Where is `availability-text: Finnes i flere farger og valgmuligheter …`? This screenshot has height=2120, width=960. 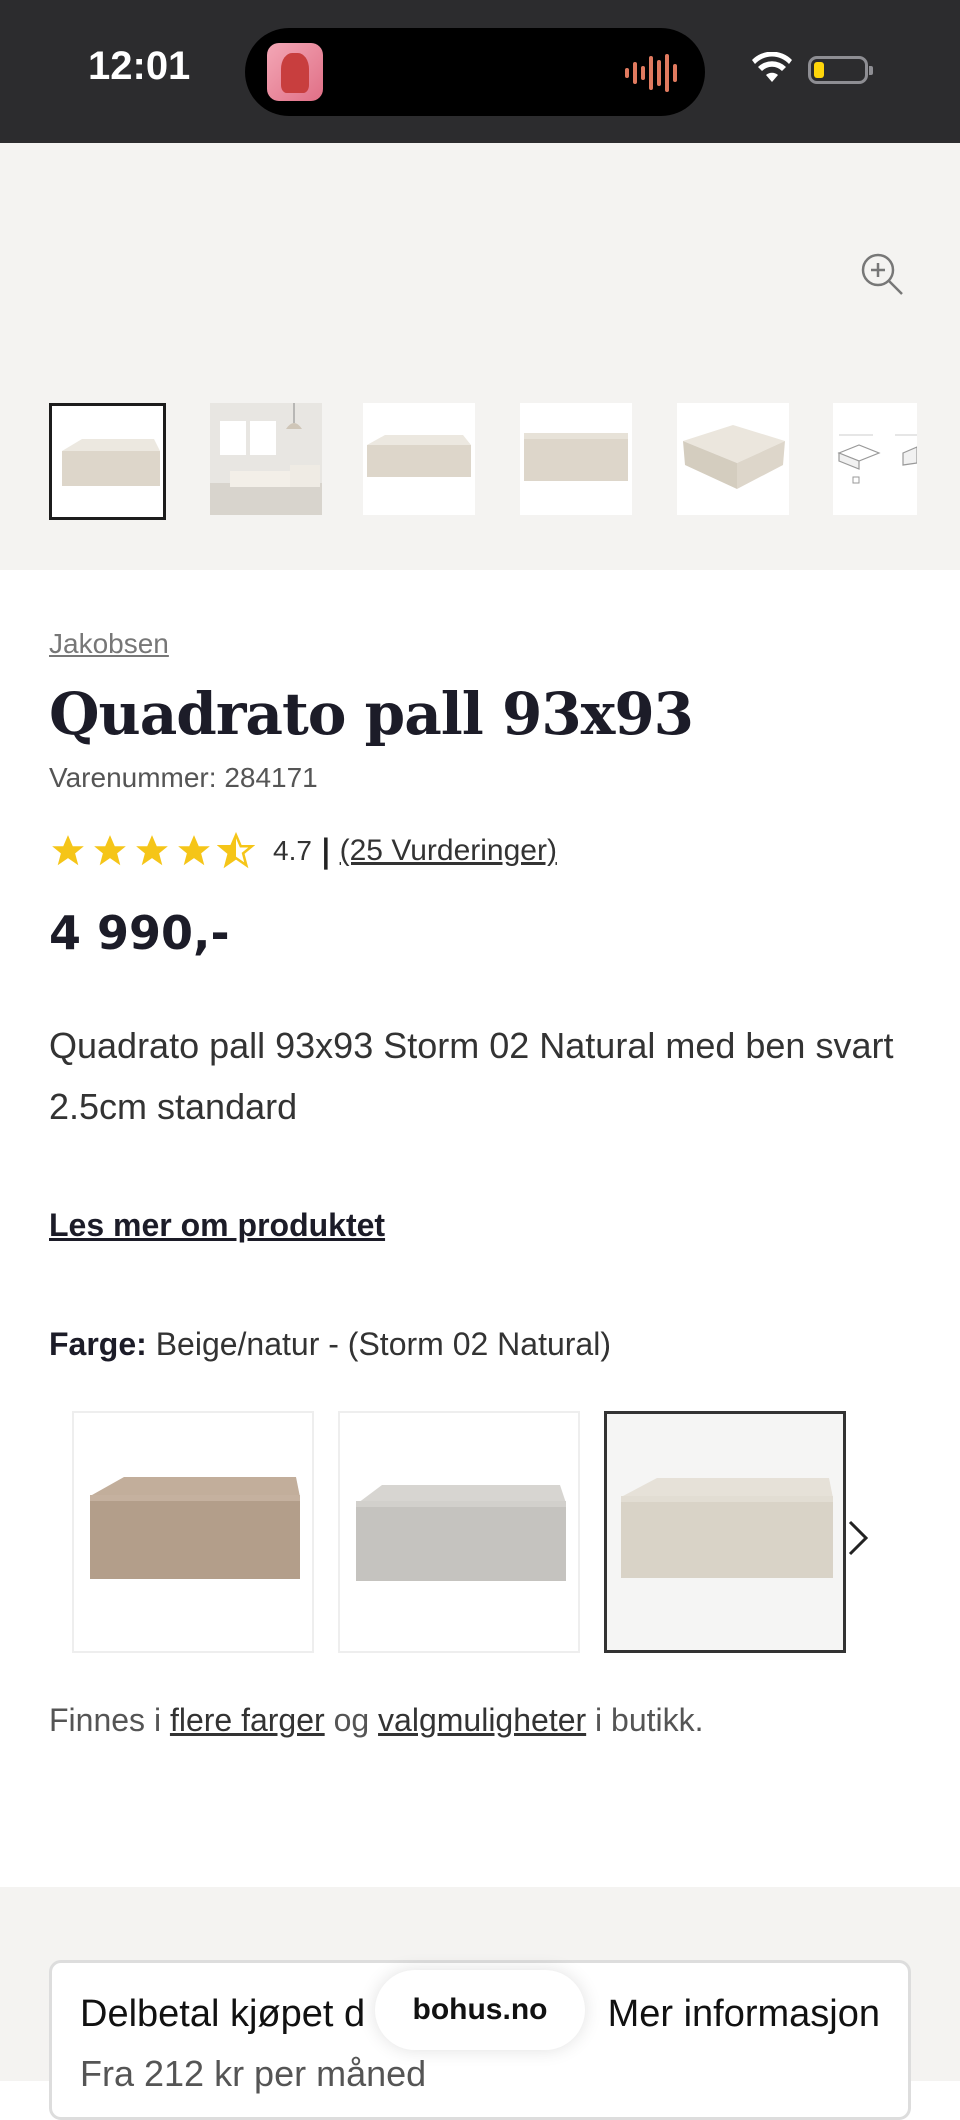 availability-text: Finnes i flere farger og valgmuligheter … is located at coordinates (376, 1720).